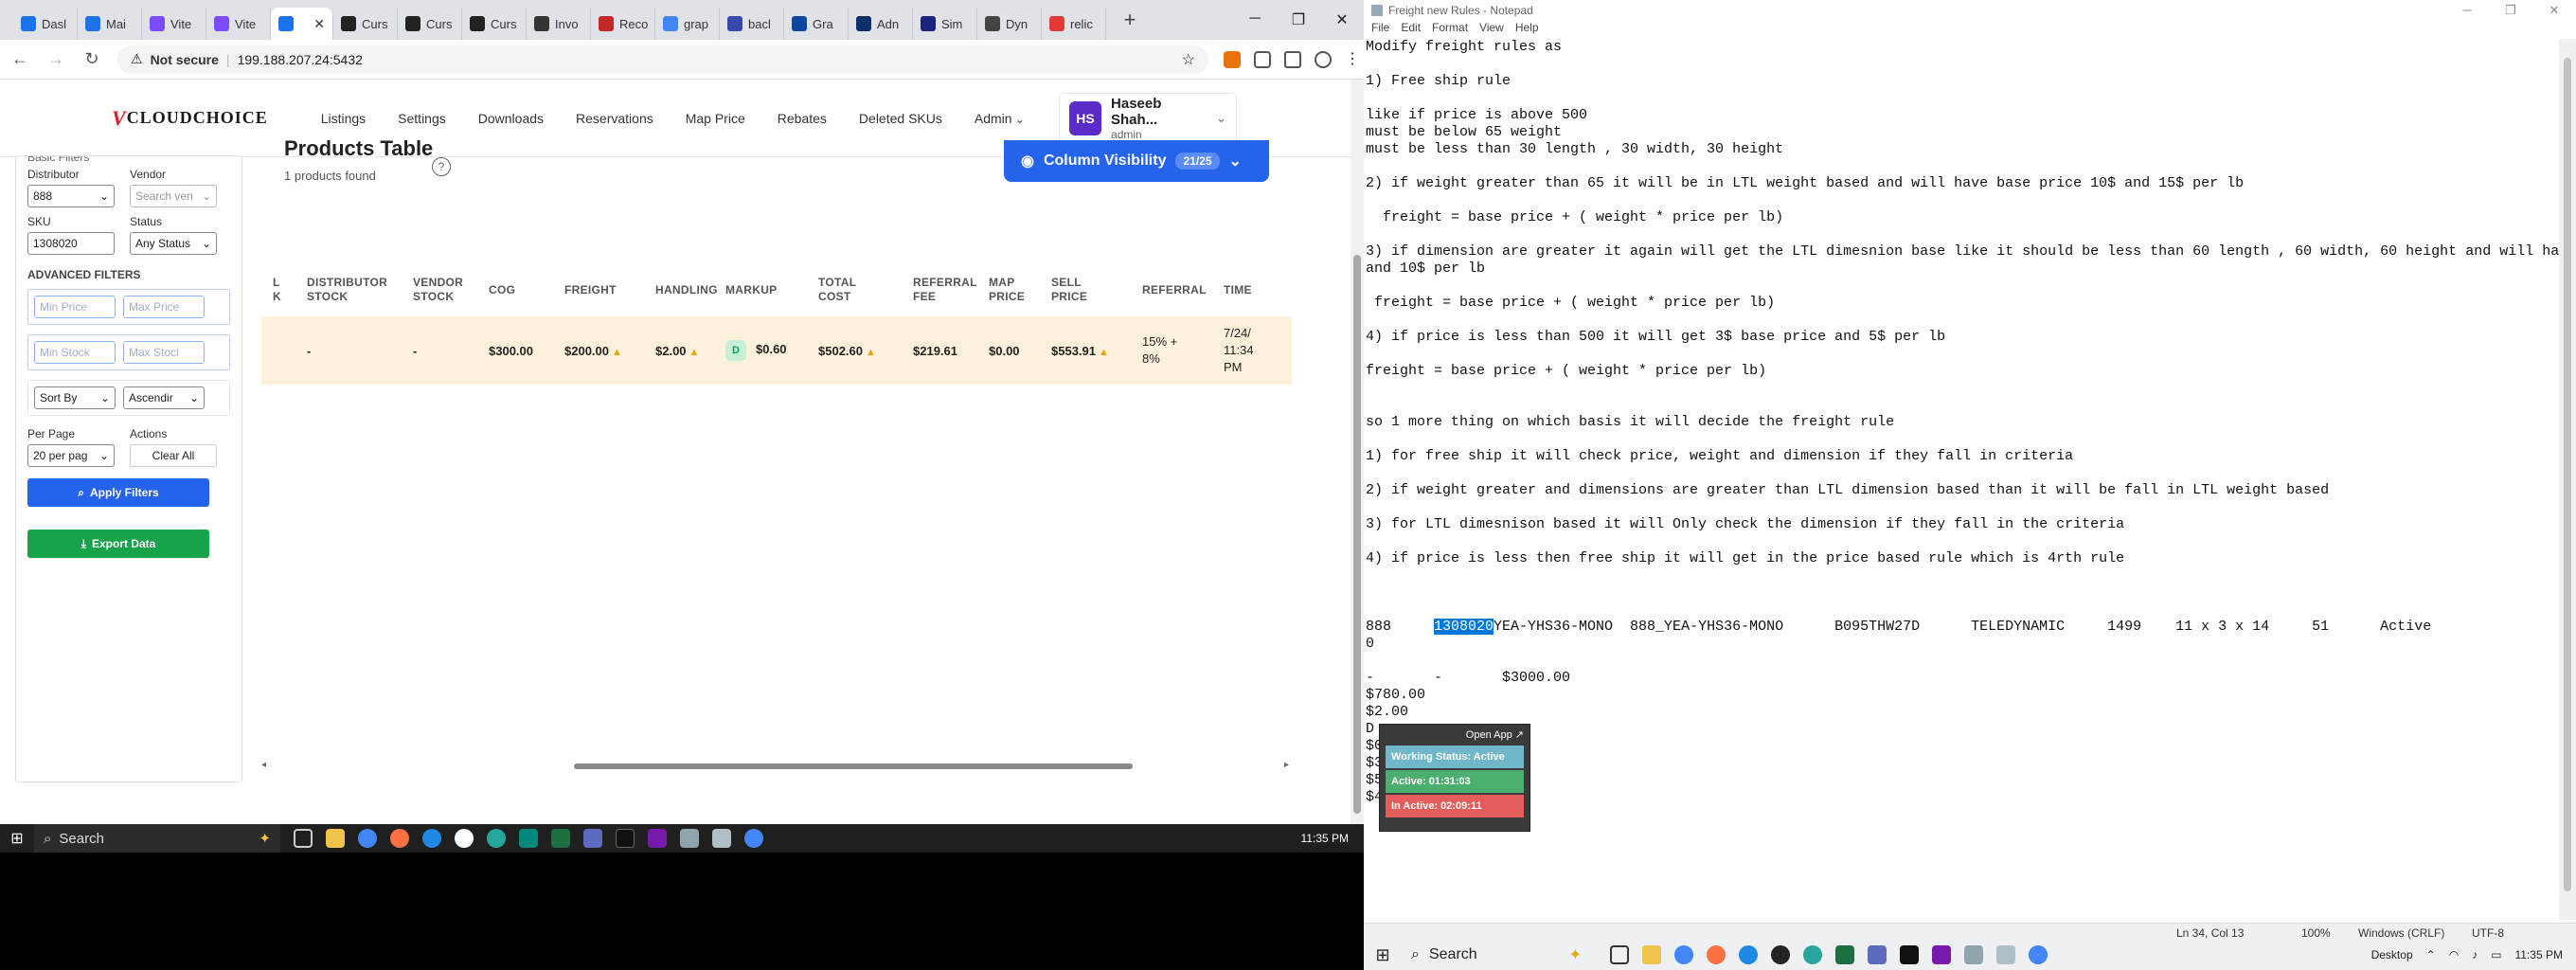 The height and width of the screenshot is (970, 2576). What do you see at coordinates (1298, 19) in the screenshot?
I see `restore-icon: ❐` at bounding box center [1298, 19].